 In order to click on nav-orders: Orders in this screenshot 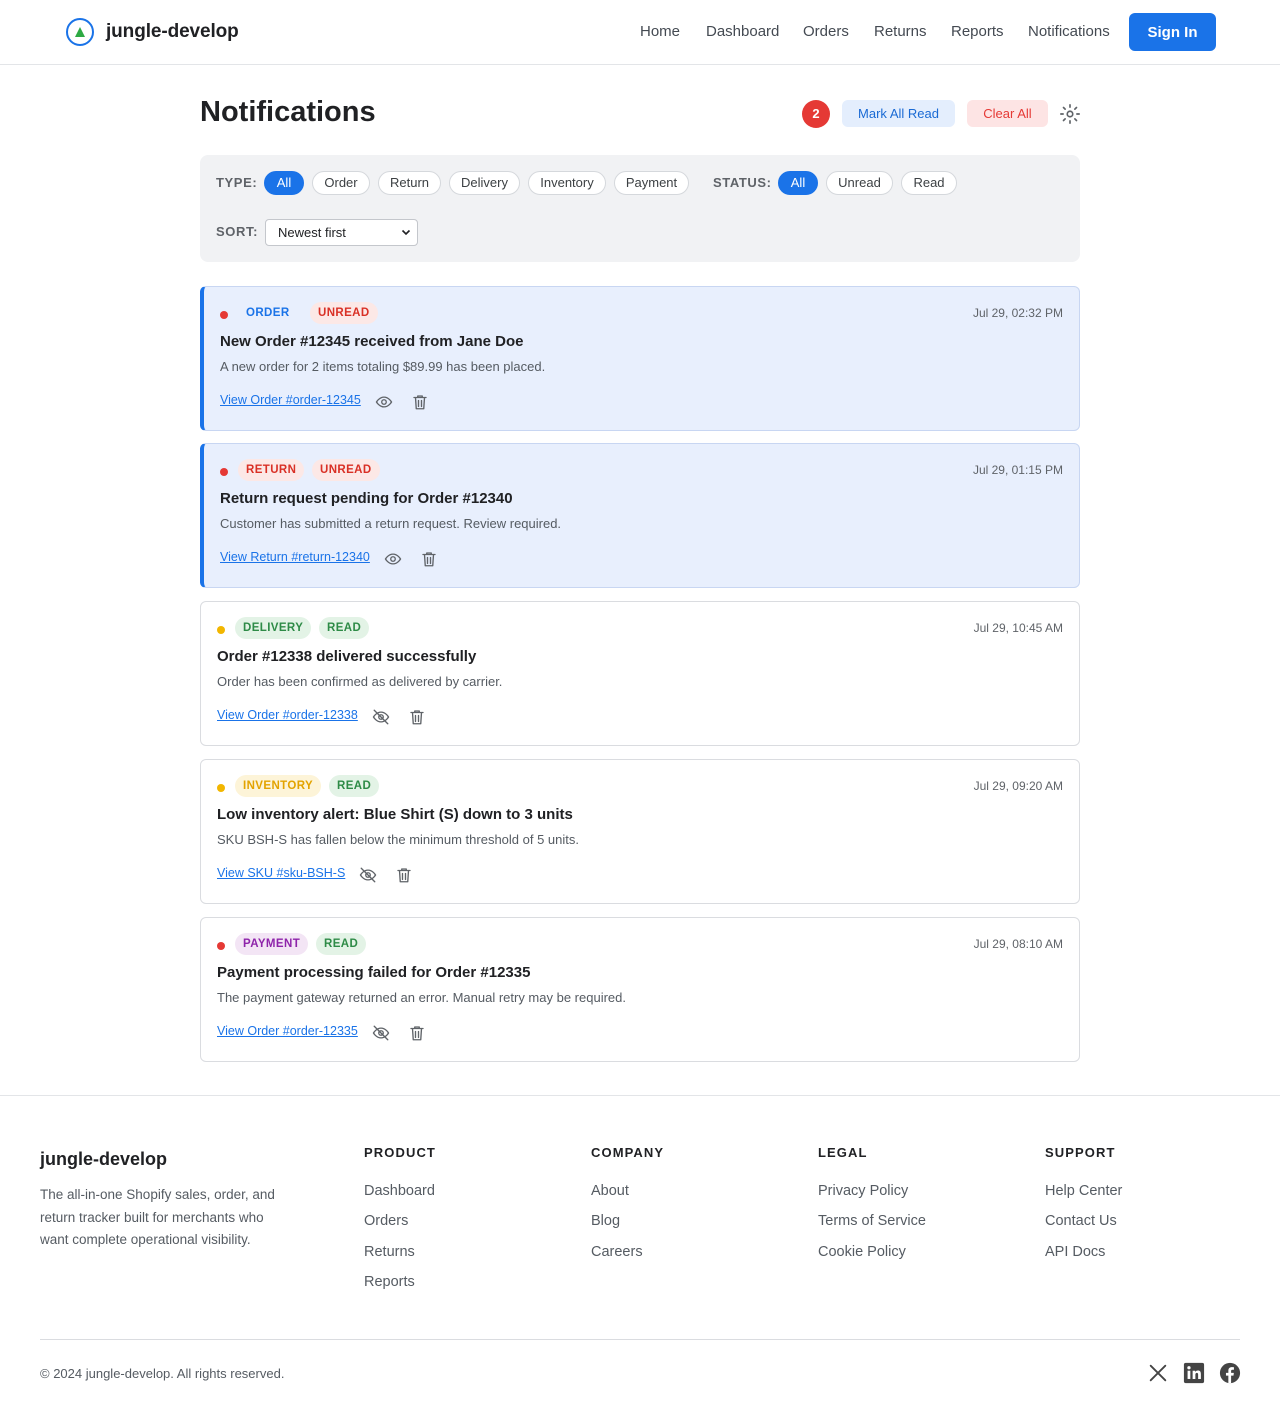, I will do `click(826, 31)`.